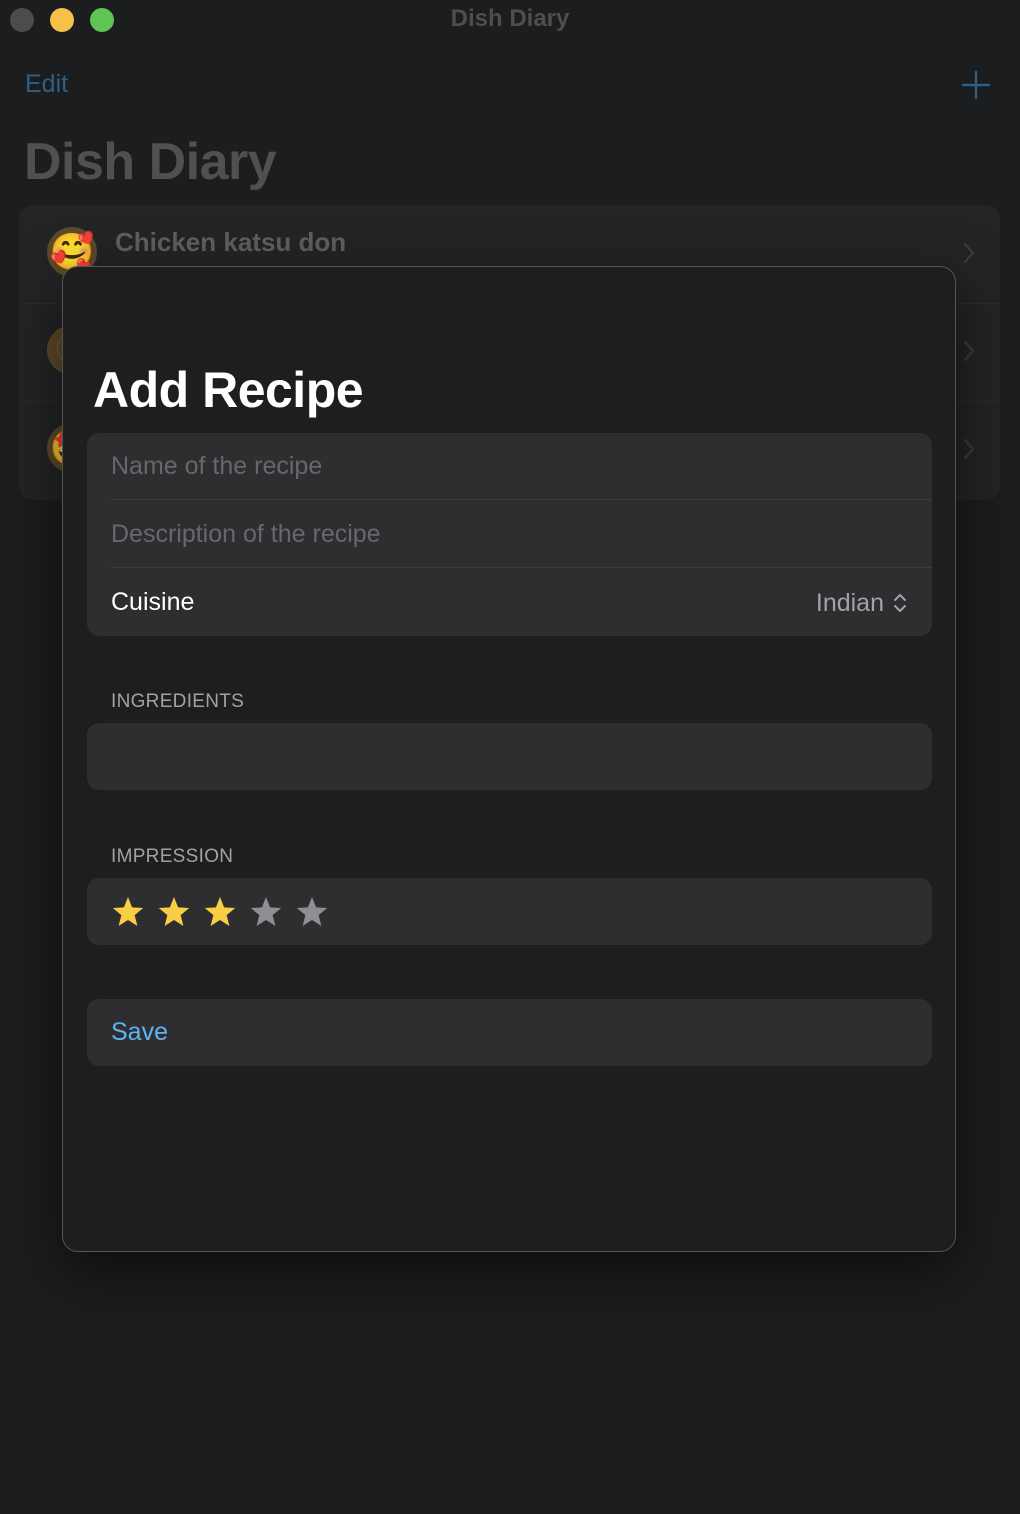 The height and width of the screenshot is (1514, 1020). What do you see at coordinates (46, 84) in the screenshot?
I see `edit-button: Edit` at bounding box center [46, 84].